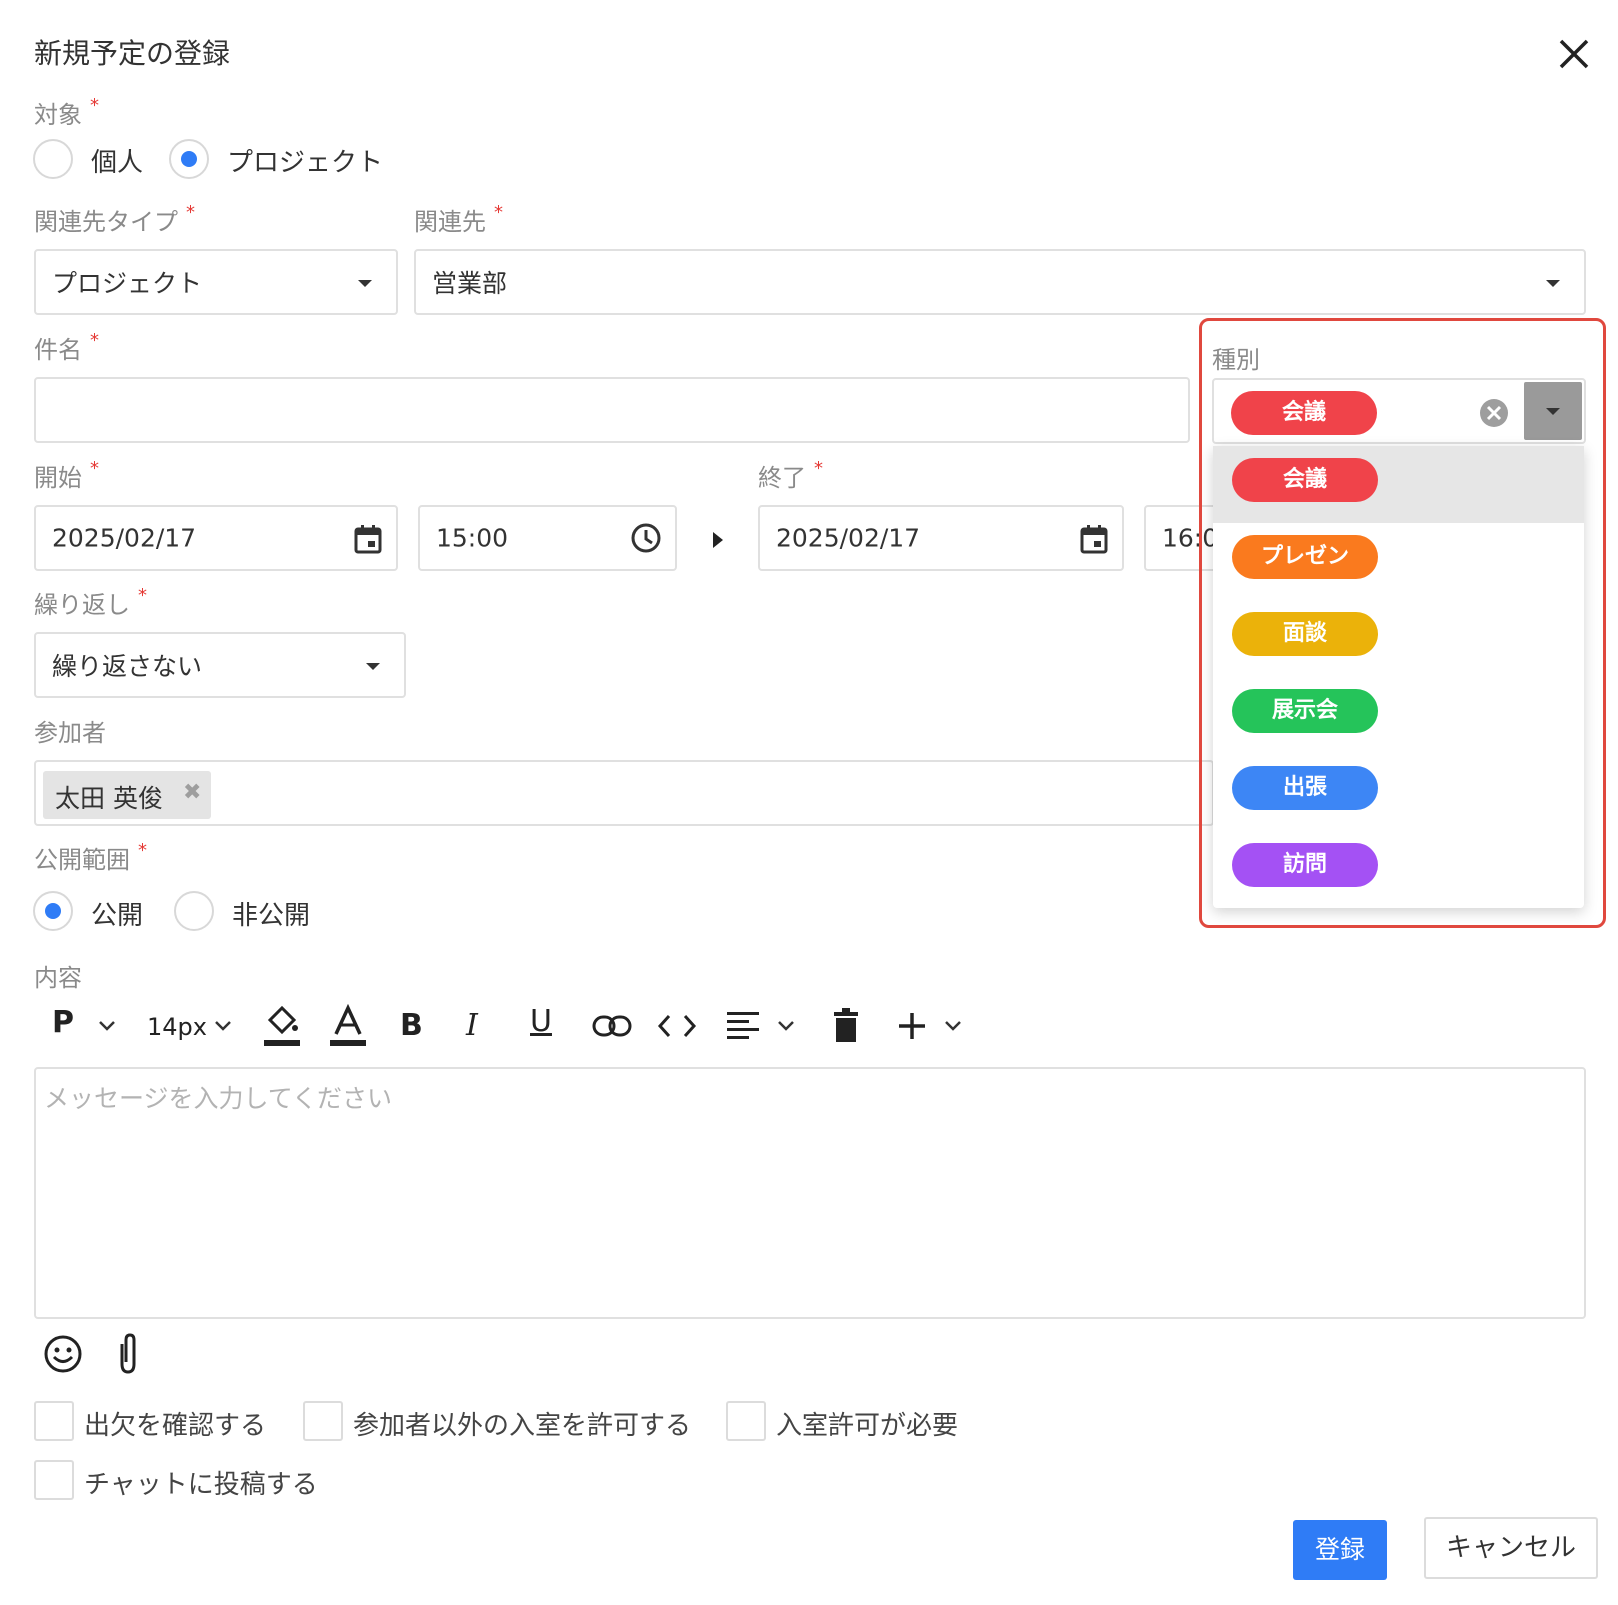 This screenshot has width=1618, height=1605. Describe the element at coordinates (472, 538) in the screenshot. I see `start-time-value: 15:00` at that location.